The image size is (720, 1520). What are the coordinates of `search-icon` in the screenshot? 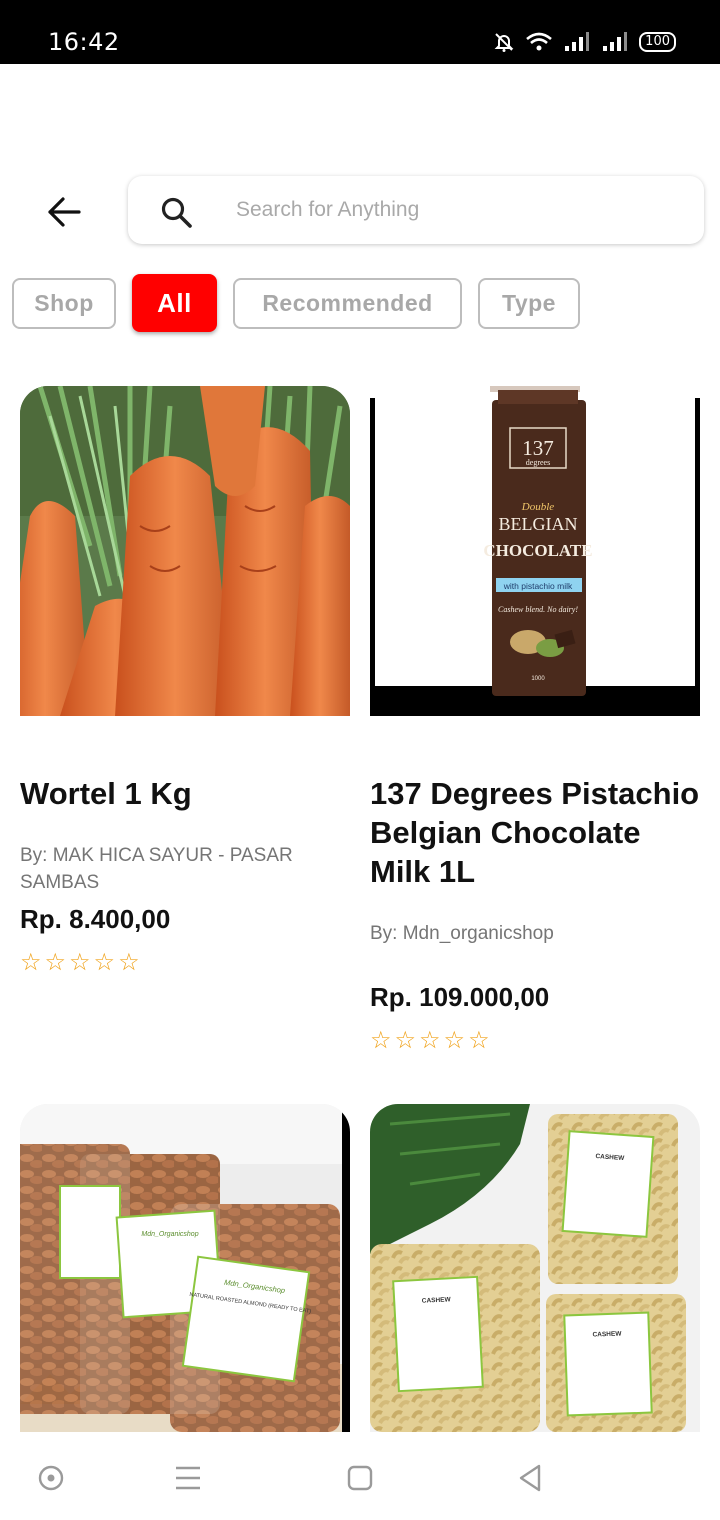 It's located at (177, 213).